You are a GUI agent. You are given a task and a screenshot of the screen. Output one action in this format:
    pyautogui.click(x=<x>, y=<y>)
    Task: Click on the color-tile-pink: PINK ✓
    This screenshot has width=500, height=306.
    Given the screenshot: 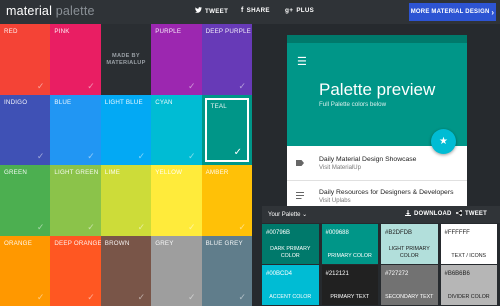 What is the action you would take?
    pyautogui.click(x=75, y=59)
    